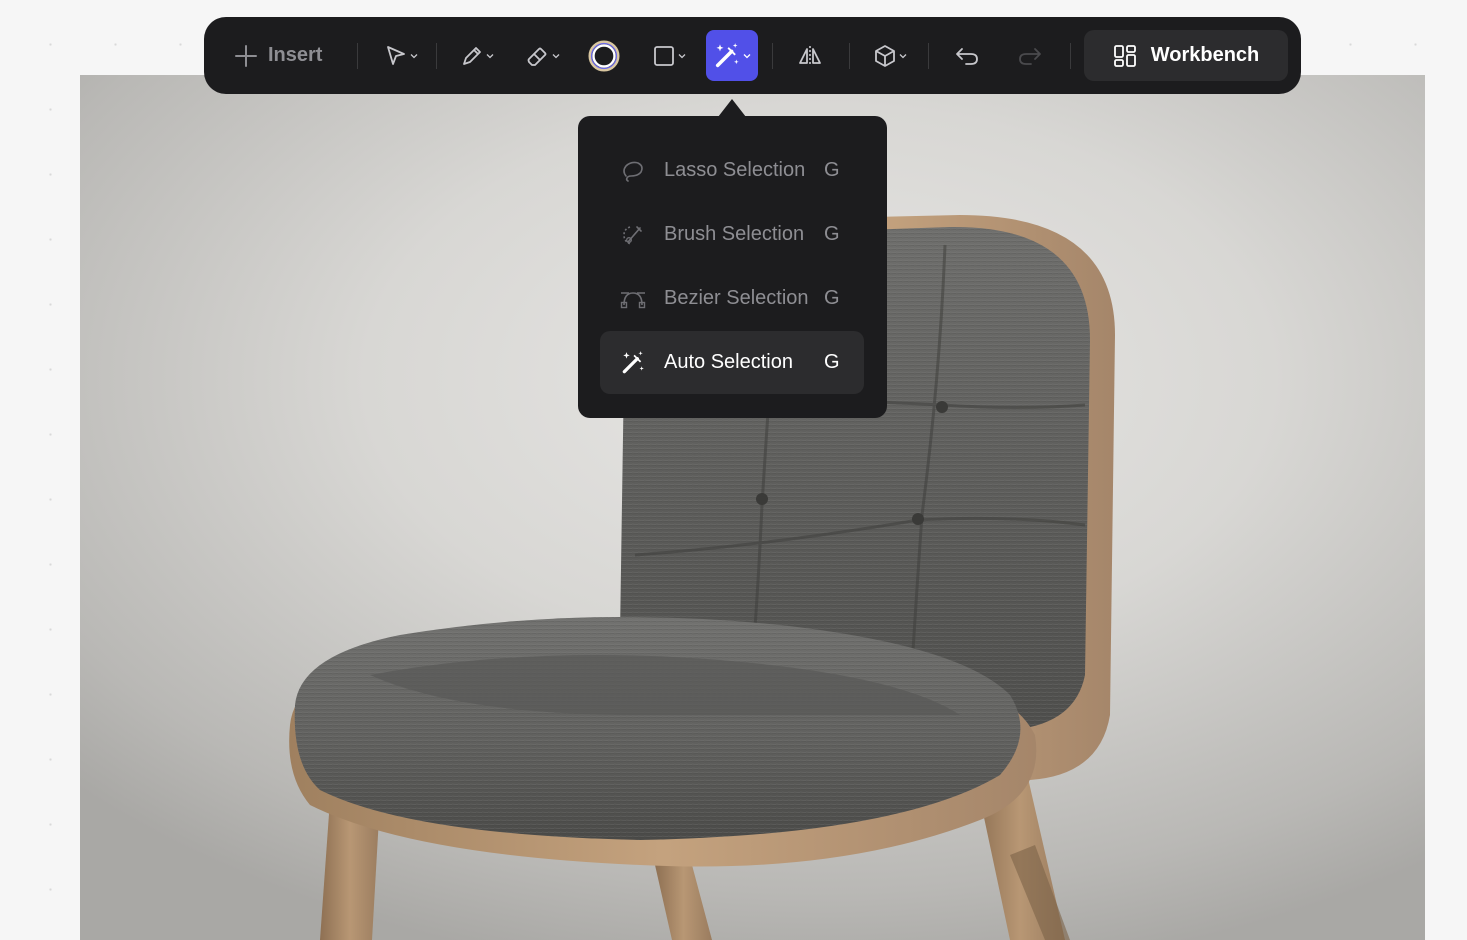  I want to click on menu-item-auto-selection: Auto Selection G, so click(732, 362).